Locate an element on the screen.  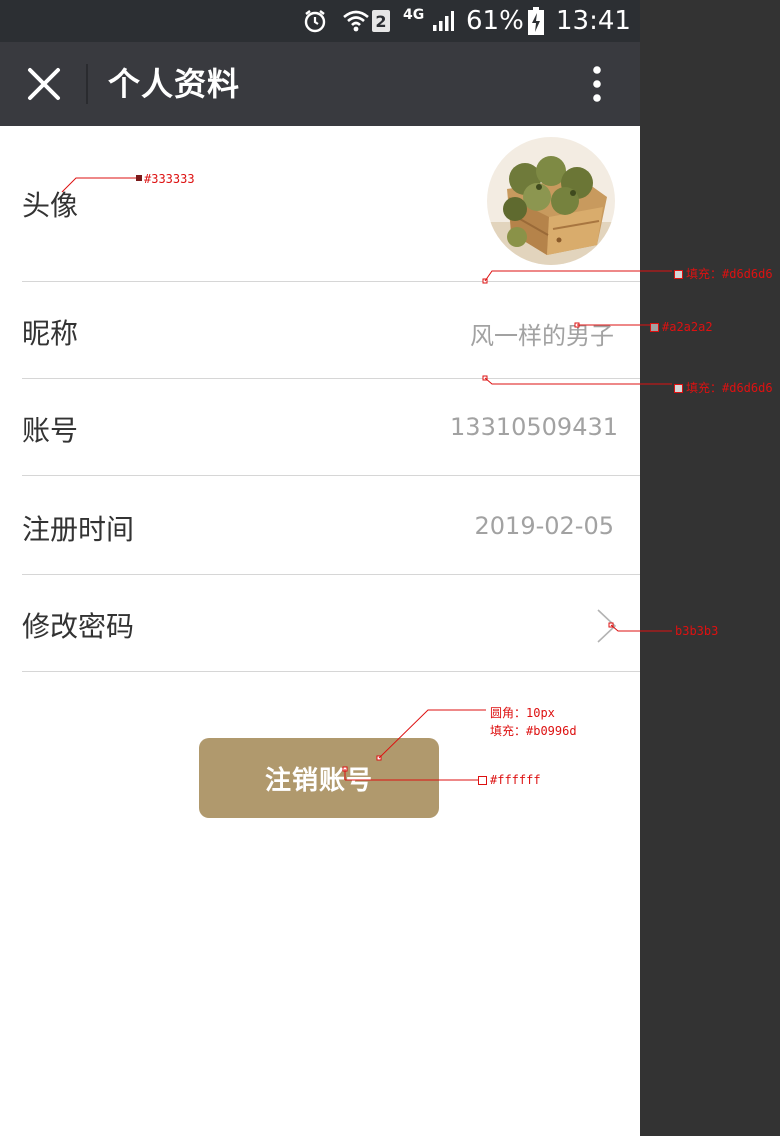
annotation-button-text-color: #ffffff is located at coordinates (509, 780).